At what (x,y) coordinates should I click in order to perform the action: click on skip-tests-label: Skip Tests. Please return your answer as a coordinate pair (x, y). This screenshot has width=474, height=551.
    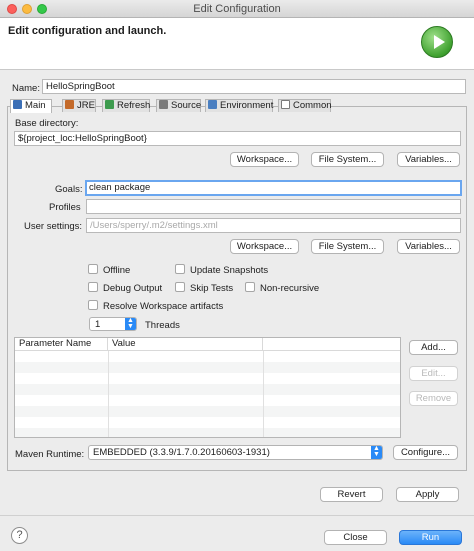
    Looking at the image, I should click on (212, 288).